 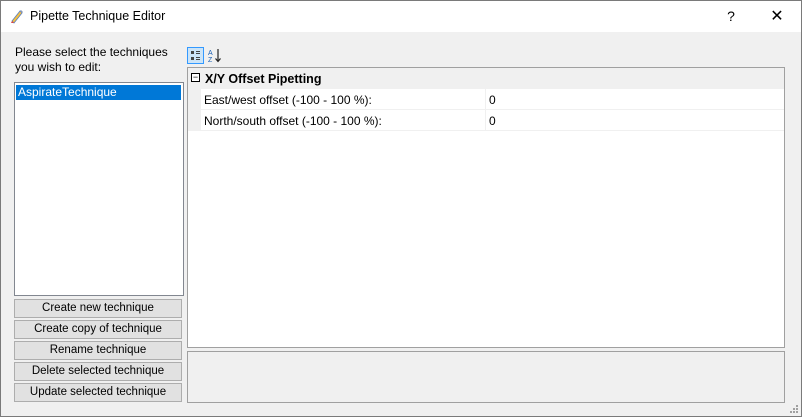 What do you see at coordinates (98, 371) in the screenshot?
I see `delete-technique-button: Delete selected technique` at bounding box center [98, 371].